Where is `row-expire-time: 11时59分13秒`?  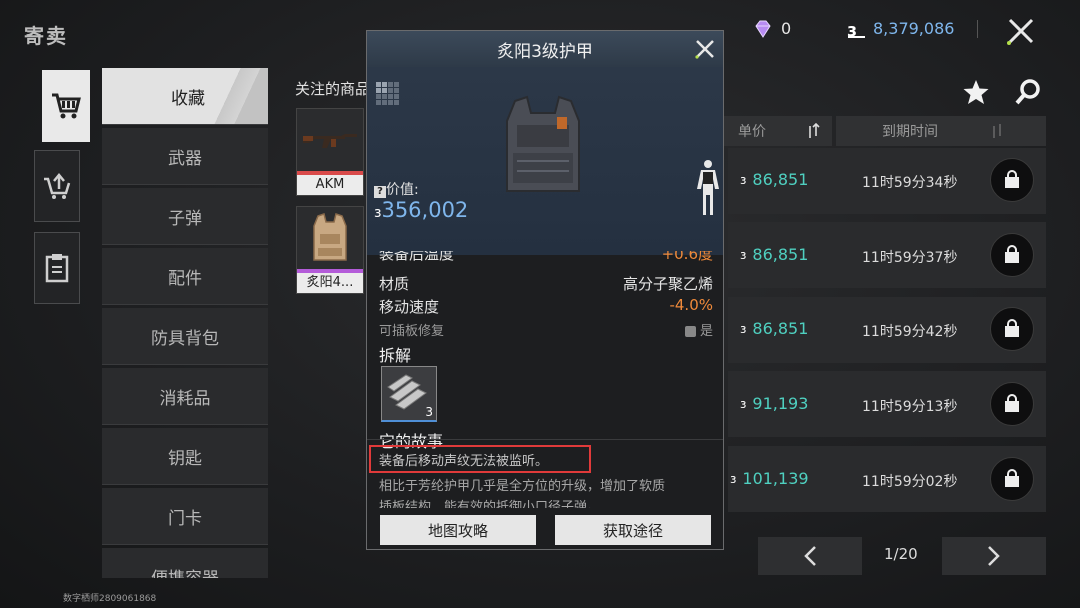
row-expire-time: 11时59分13秒 is located at coordinates (910, 407).